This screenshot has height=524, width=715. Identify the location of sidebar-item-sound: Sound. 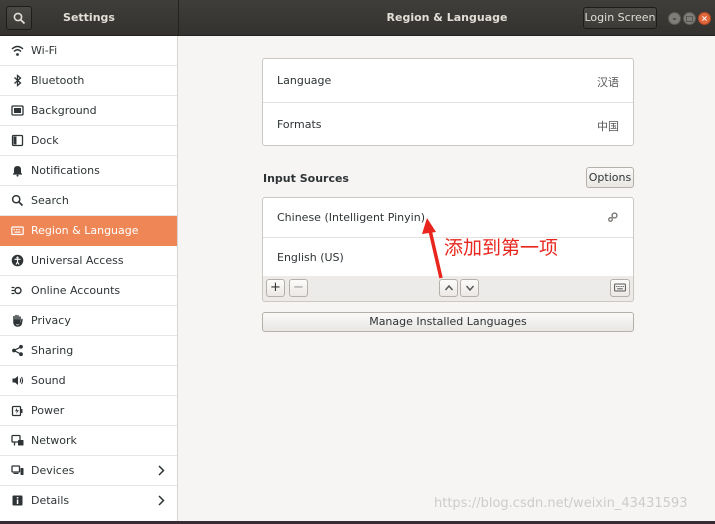
(88, 381).